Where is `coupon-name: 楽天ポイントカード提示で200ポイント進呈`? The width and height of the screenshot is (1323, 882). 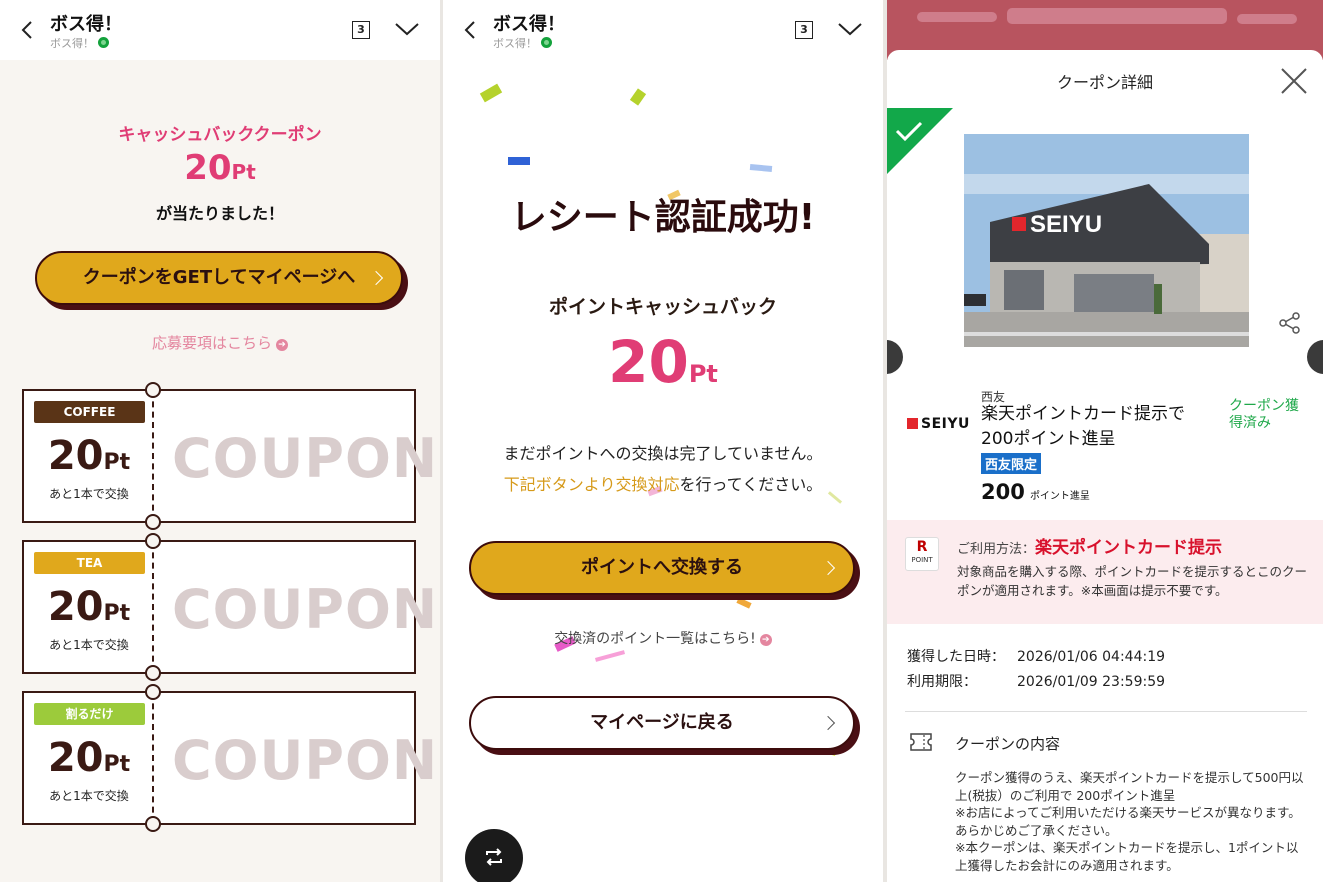 coupon-name: 楽天ポイントカード提示で200ポイント進呈 is located at coordinates (1083, 426).